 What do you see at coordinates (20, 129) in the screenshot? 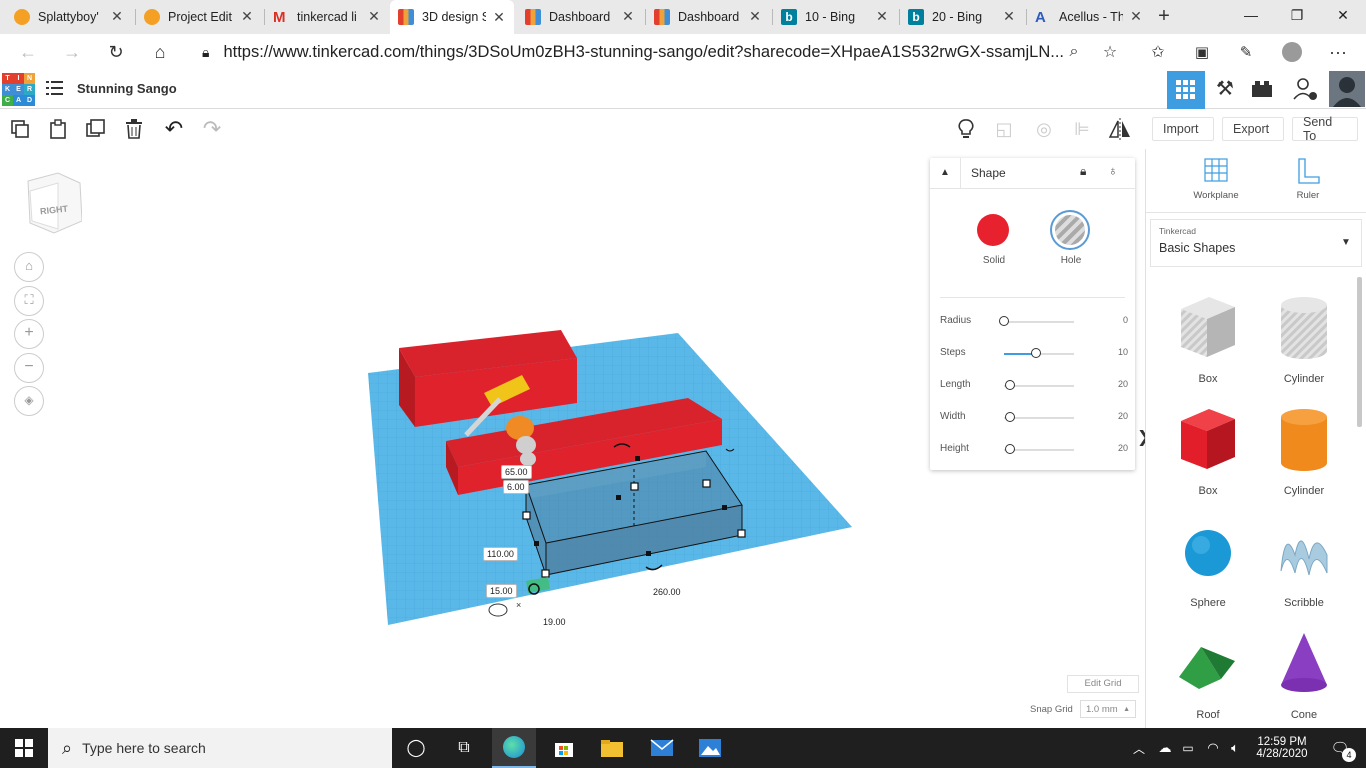
I see `copy-icon` at bounding box center [20, 129].